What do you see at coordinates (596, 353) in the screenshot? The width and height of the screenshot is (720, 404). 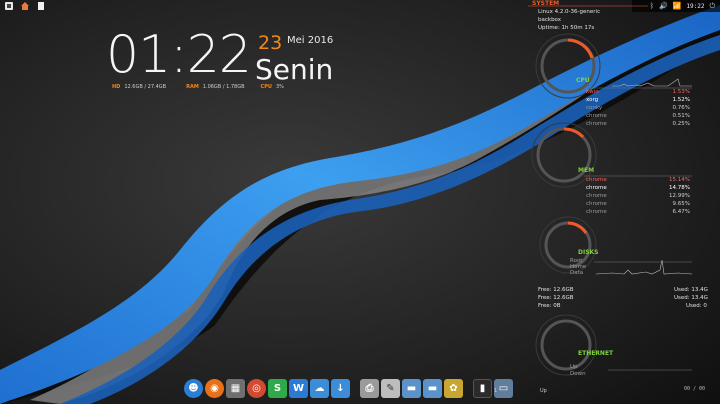 I see `ethernet-title: ETHERNET` at bounding box center [596, 353].